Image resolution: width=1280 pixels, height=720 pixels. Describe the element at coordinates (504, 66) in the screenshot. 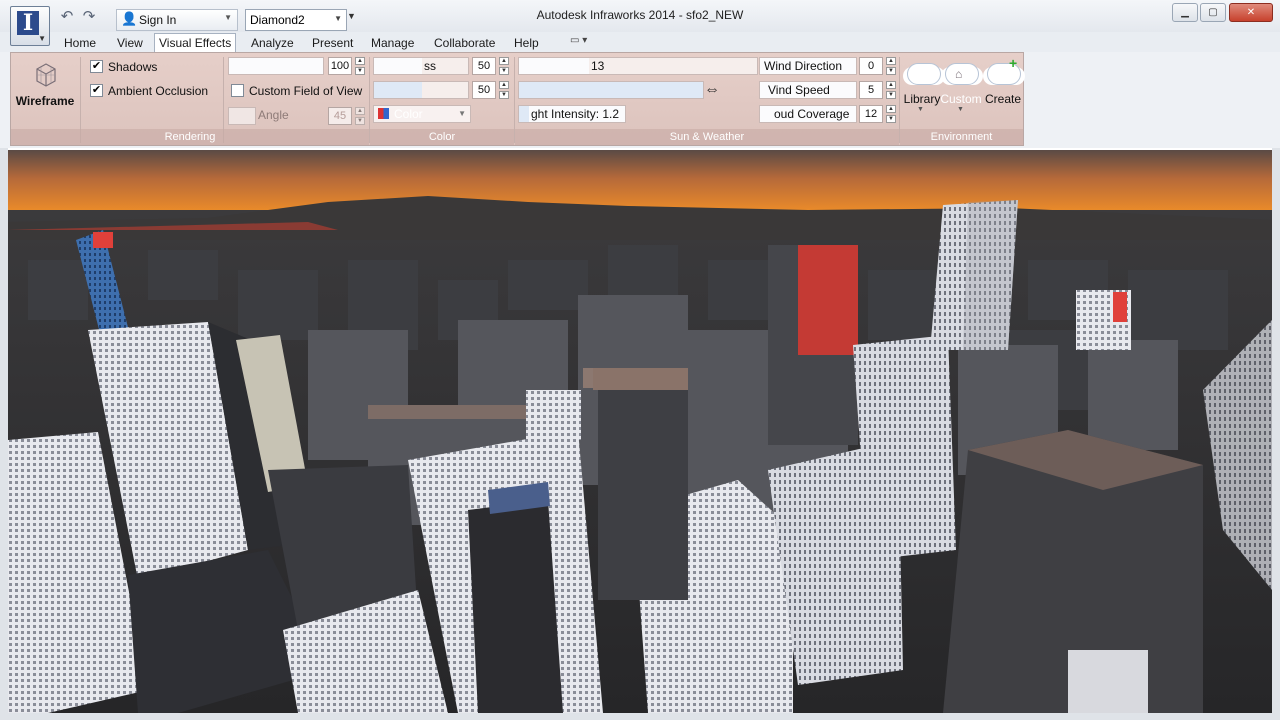

I see `color-slider-1-spinner: ▲ ▼` at that location.